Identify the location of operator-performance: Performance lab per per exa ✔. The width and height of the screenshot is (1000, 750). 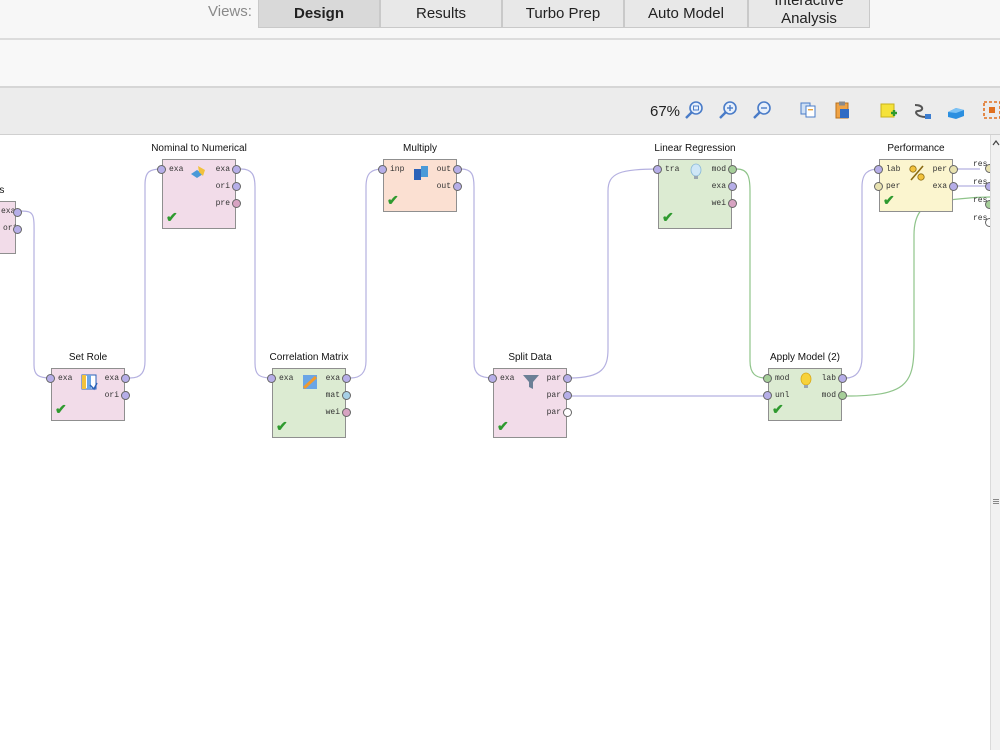
(916, 177).